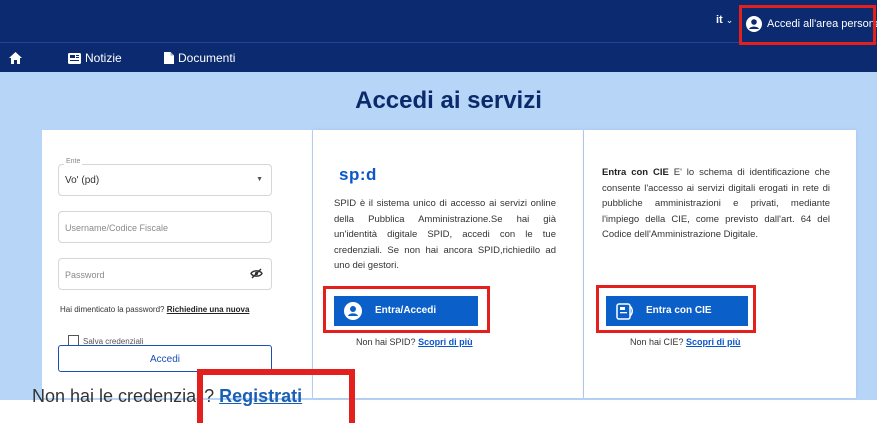 The width and height of the screenshot is (877, 423). I want to click on spid-no-account-text: Non hai SPID?, so click(386, 342).